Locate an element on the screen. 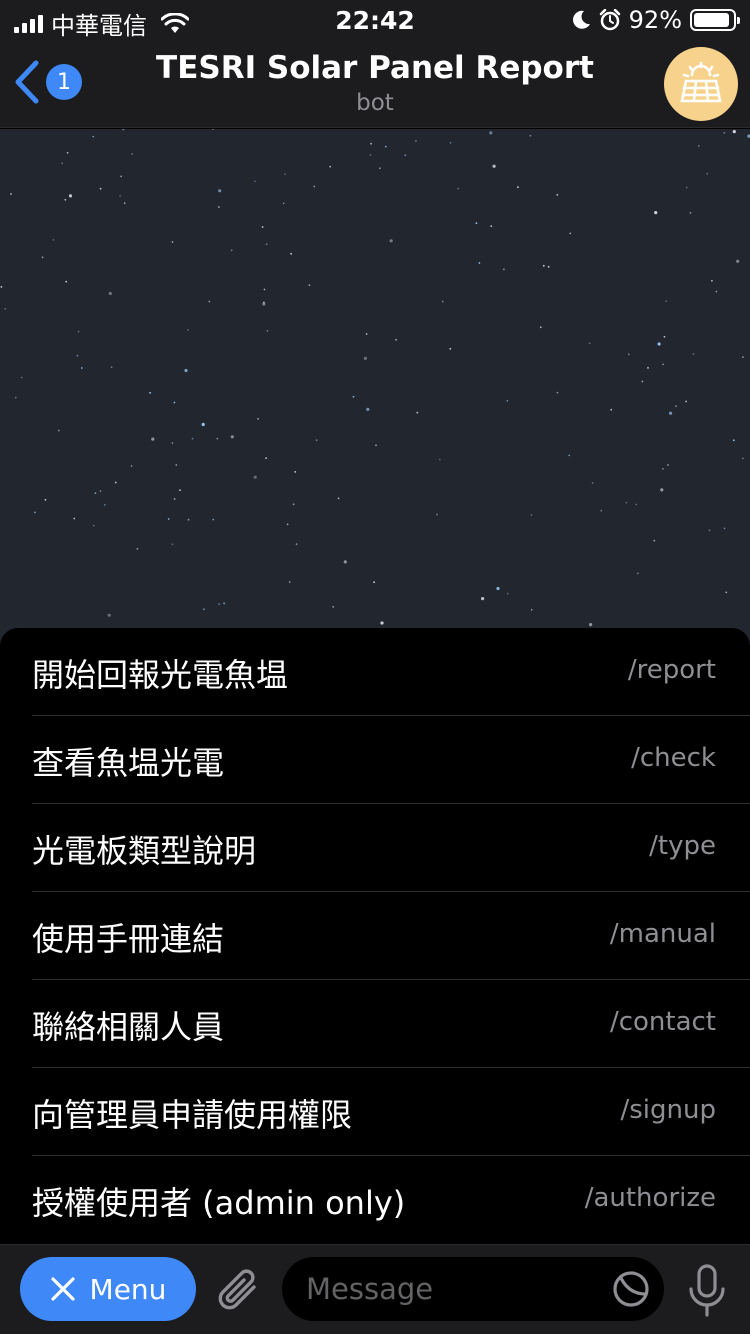 Image resolution: width=750 pixels, height=1334 pixels. battery-fill is located at coordinates (711, 20).